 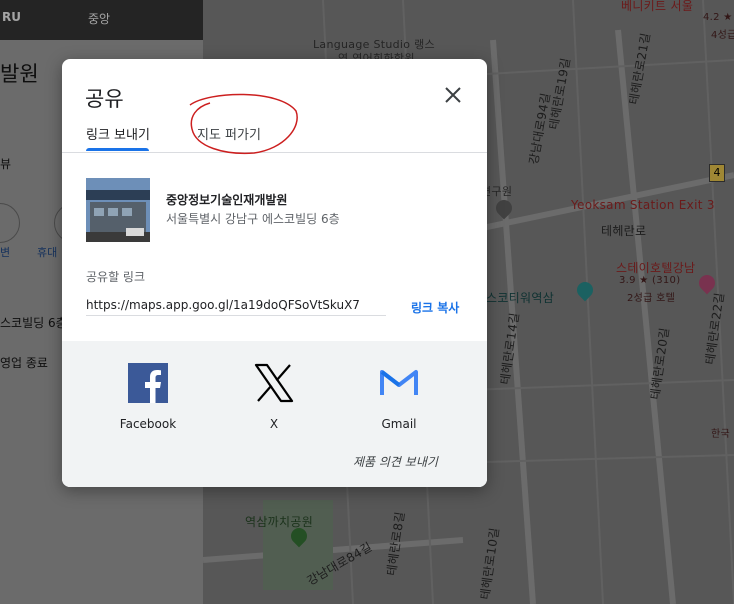 What do you see at coordinates (717, 173) in the screenshot?
I see `bus-stop-badge: 4` at bounding box center [717, 173].